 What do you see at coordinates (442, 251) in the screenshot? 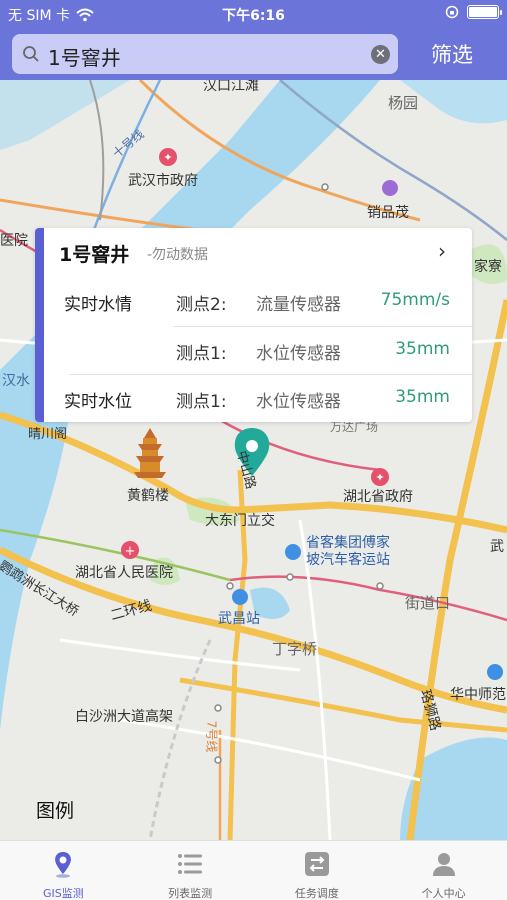
I see `chevron-right-icon: ›` at bounding box center [442, 251].